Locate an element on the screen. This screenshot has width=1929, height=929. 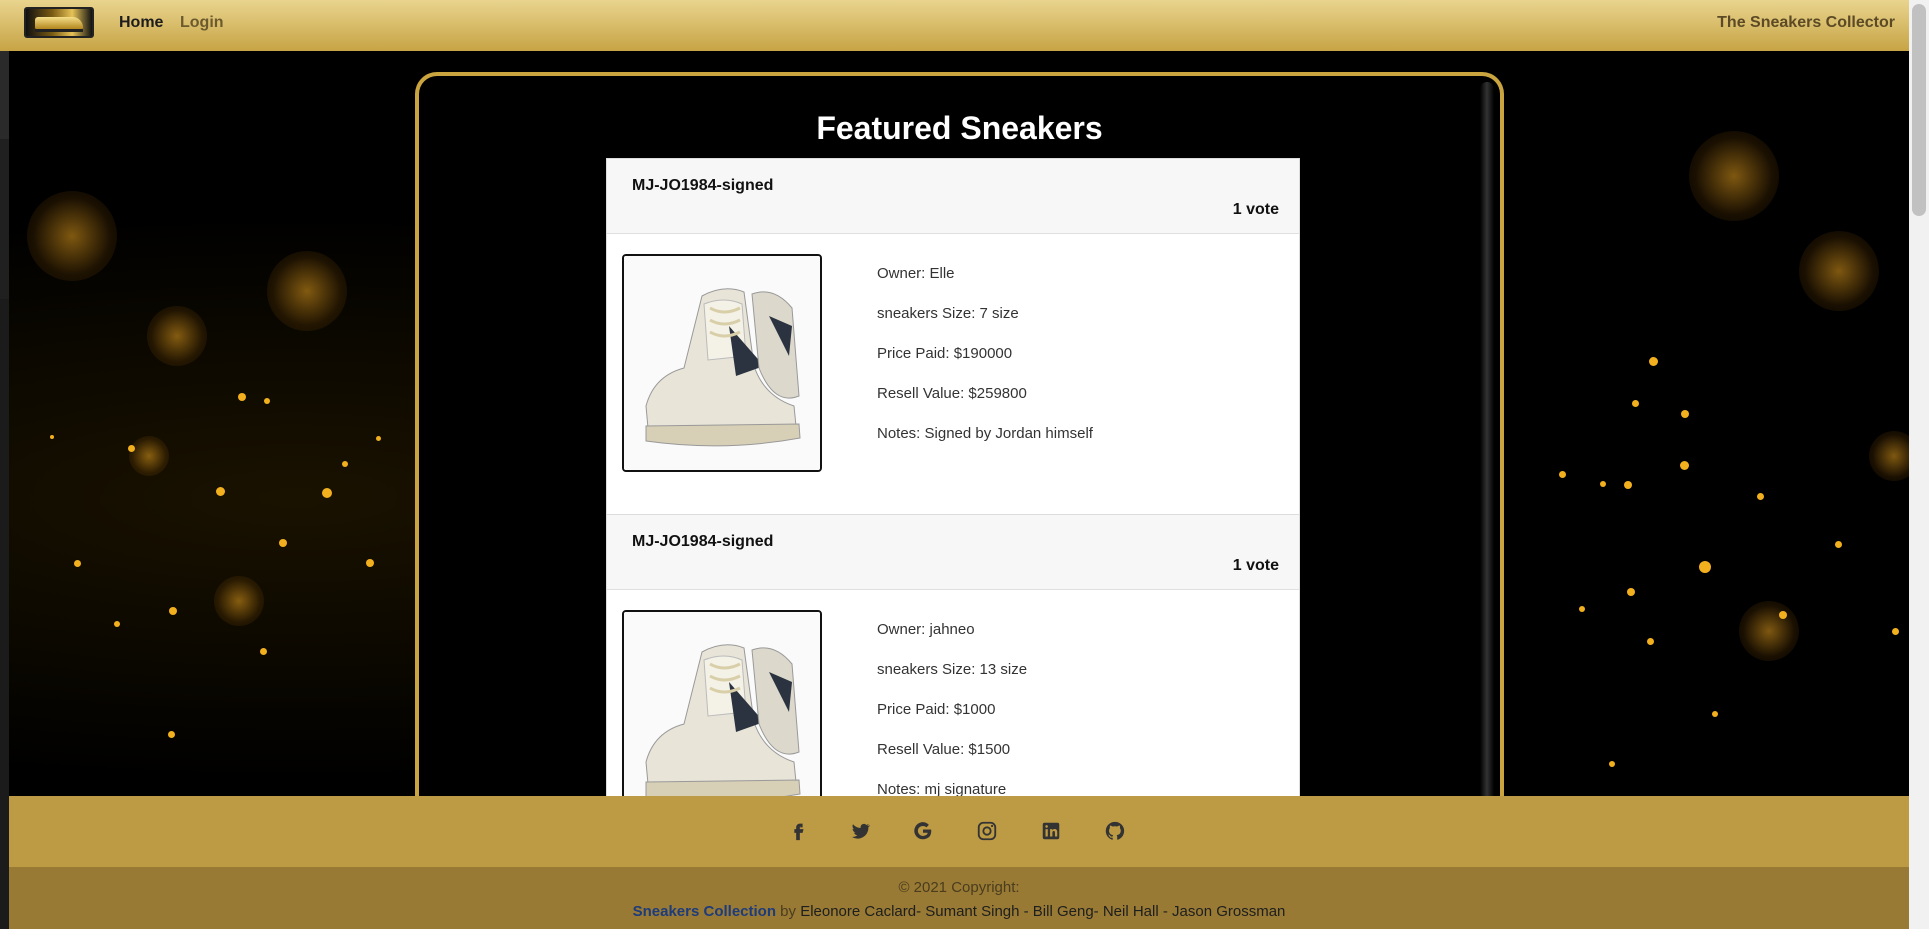
nav-login-link: Login is located at coordinates (202, 23).